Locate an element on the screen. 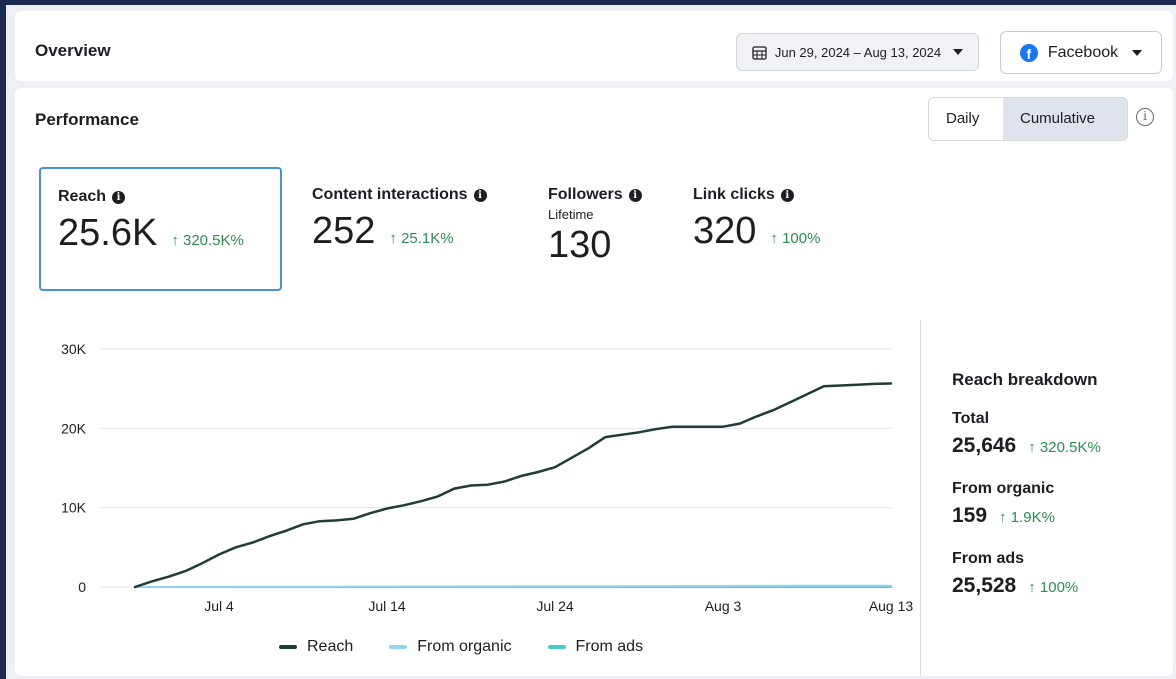  metric-label: Reach is located at coordinates (82, 196).